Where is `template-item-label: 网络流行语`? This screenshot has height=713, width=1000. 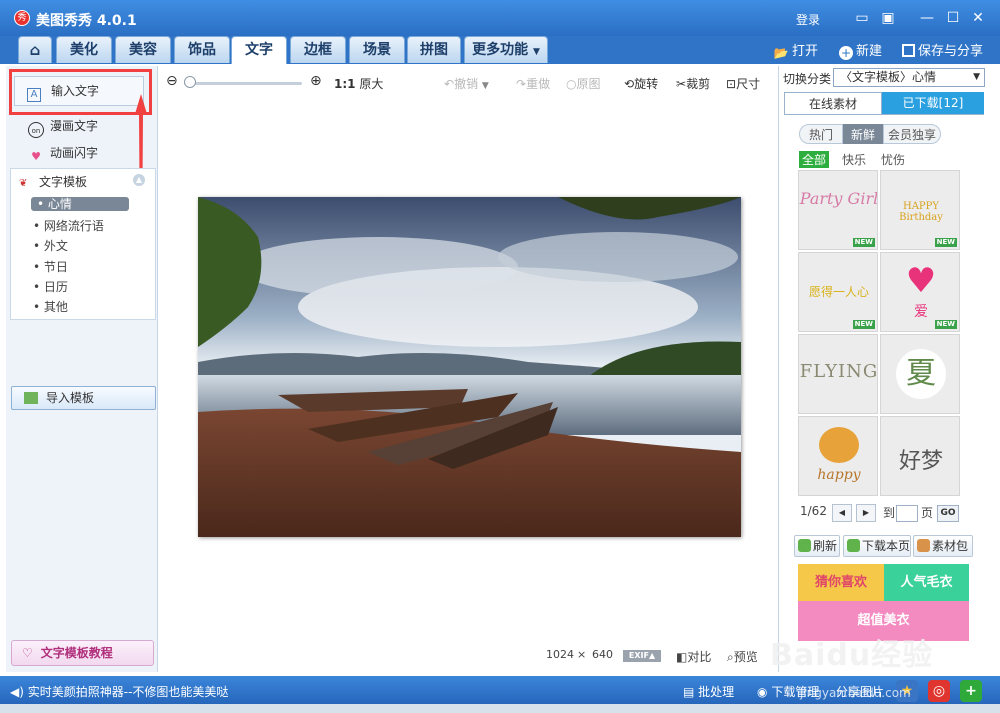
template-item-label: 网络流行语 is located at coordinates (73, 226).